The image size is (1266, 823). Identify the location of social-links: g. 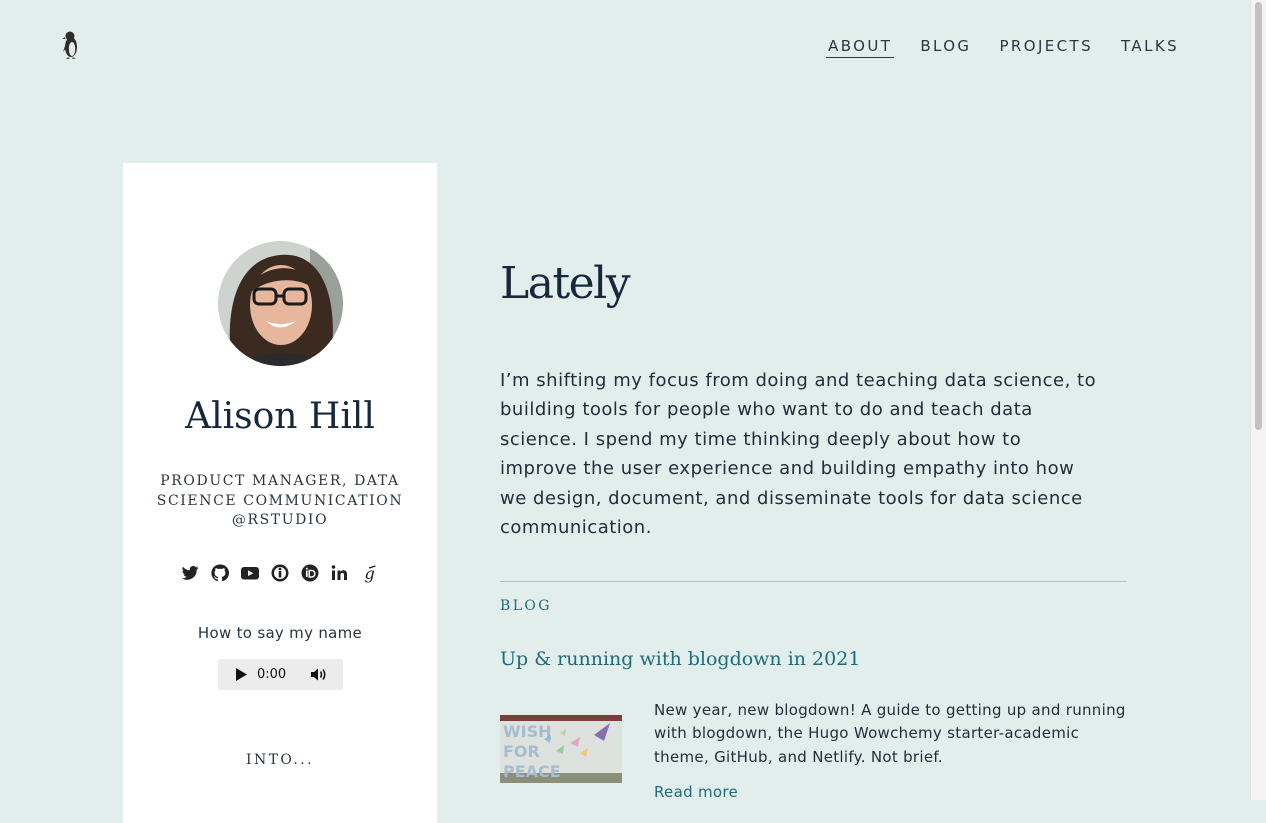
(280, 573).